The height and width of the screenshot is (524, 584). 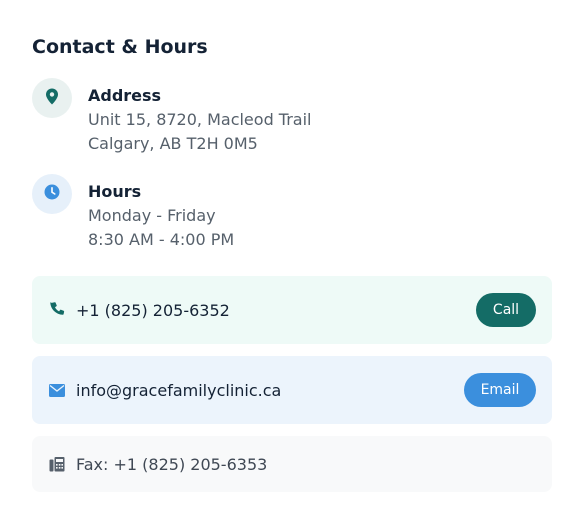 I want to click on email-address: info@gracefamilyclinic.ca, so click(x=179, y=390).